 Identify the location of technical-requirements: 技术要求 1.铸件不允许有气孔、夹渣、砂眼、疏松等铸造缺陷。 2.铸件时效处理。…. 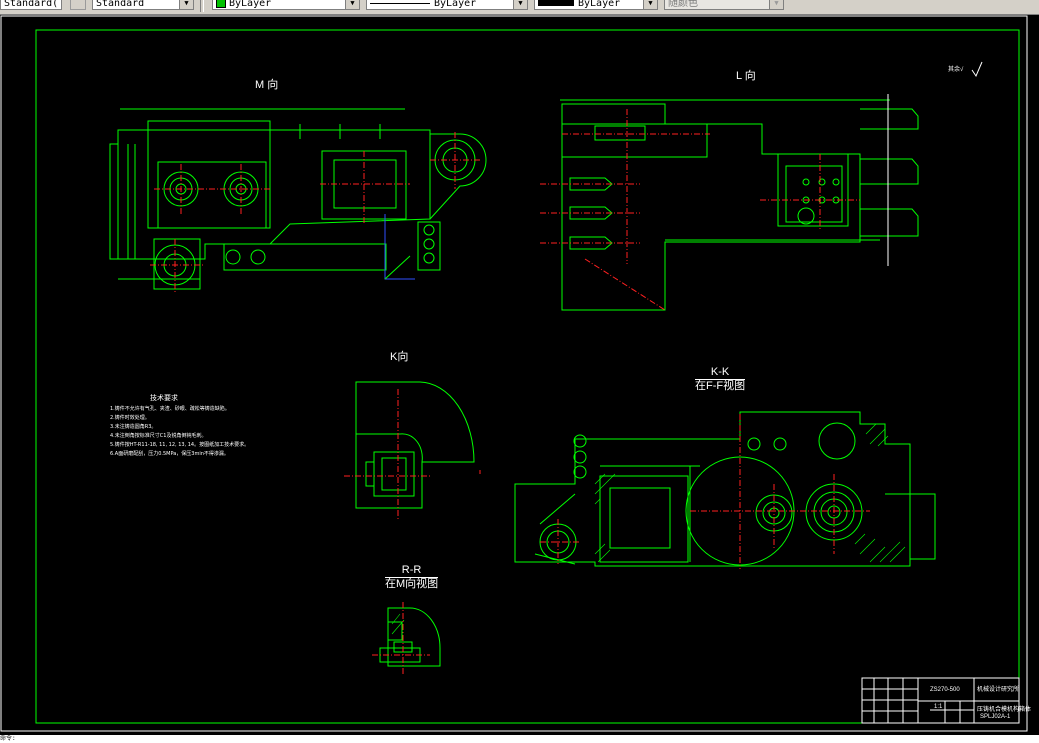
(179, 426).